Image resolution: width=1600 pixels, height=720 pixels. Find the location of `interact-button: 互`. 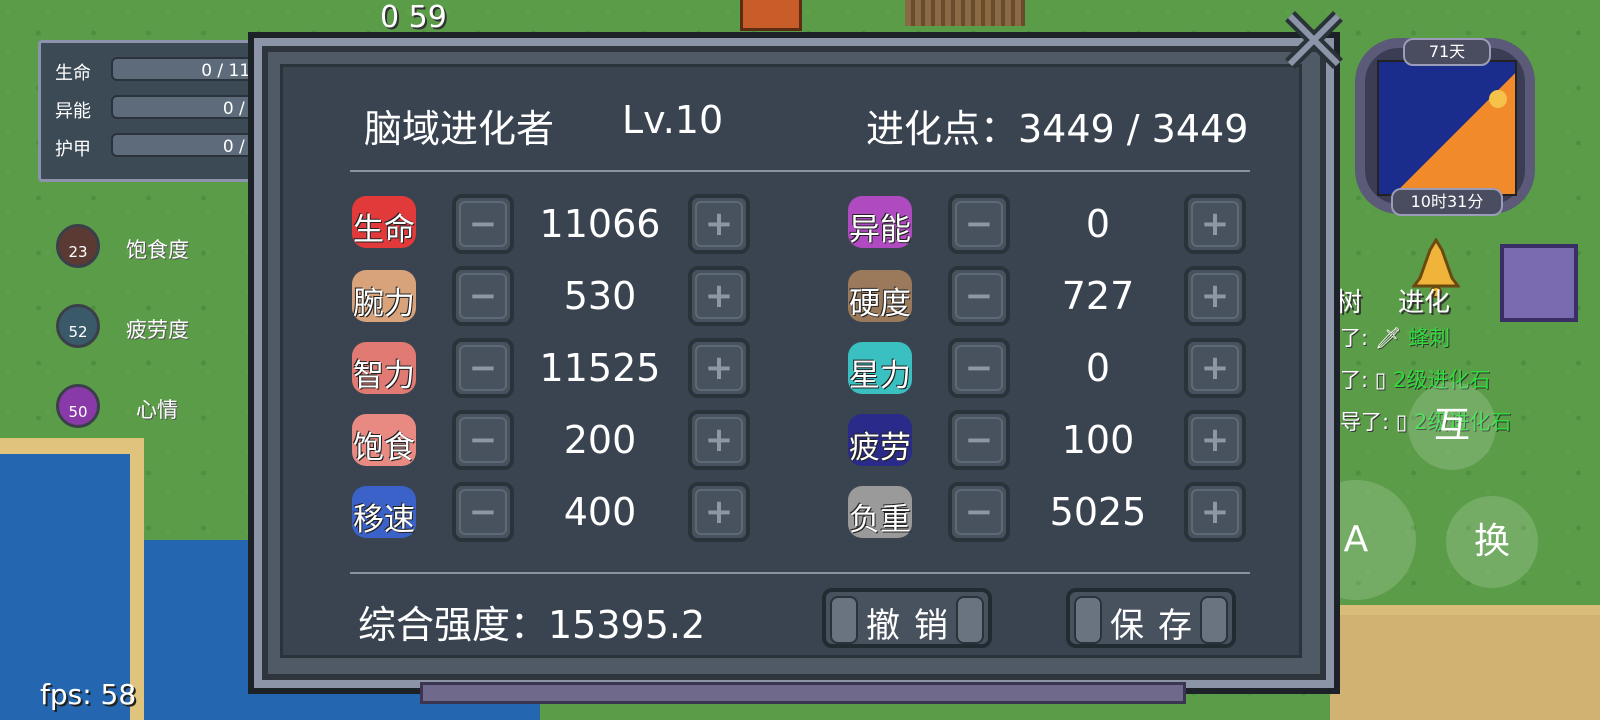

interact-button: 互 is located at coordinates (1452, 426).